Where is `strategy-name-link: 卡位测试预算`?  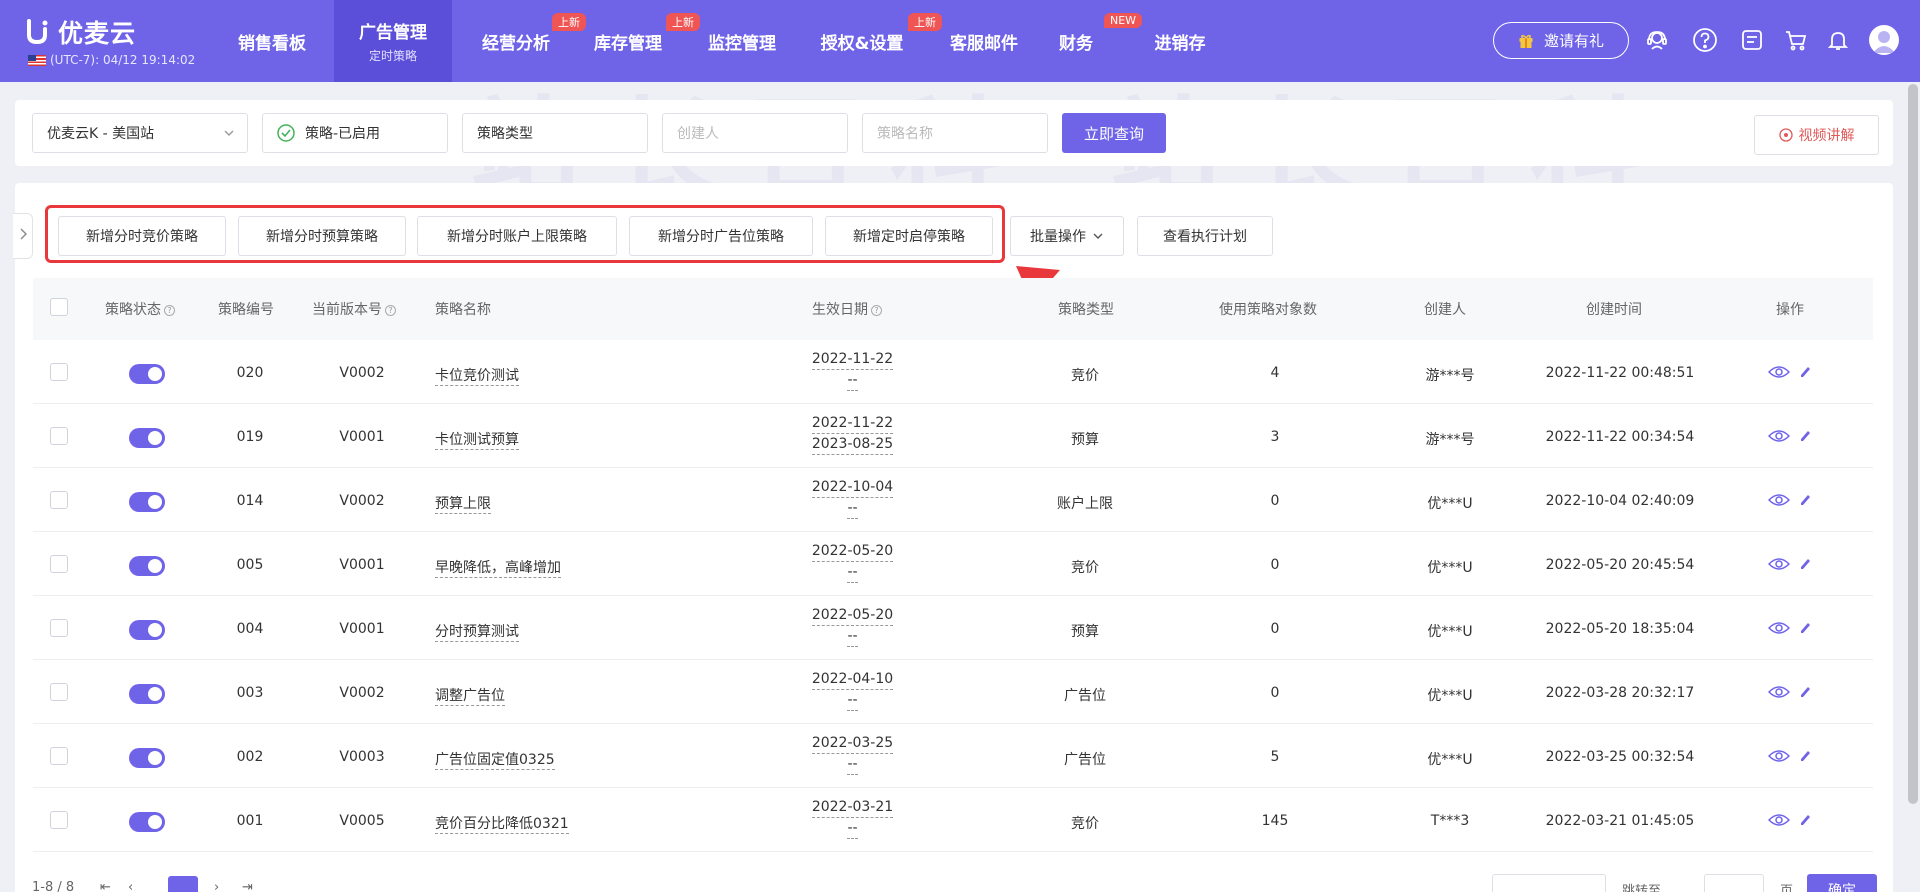
strategy-name-link: 卡位测试预算 is located at coordinates (477, 439).